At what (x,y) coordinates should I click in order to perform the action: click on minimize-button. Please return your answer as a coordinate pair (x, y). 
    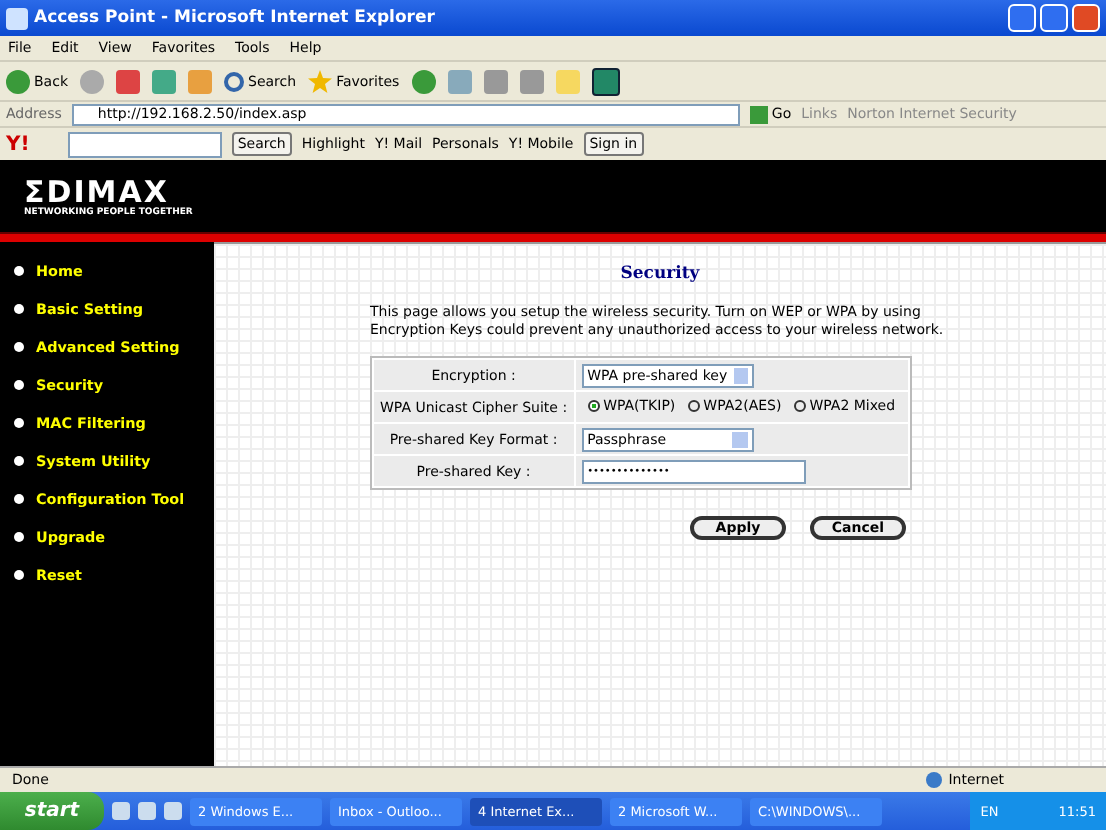
    Looking at the image, I should click on (1022, 18).